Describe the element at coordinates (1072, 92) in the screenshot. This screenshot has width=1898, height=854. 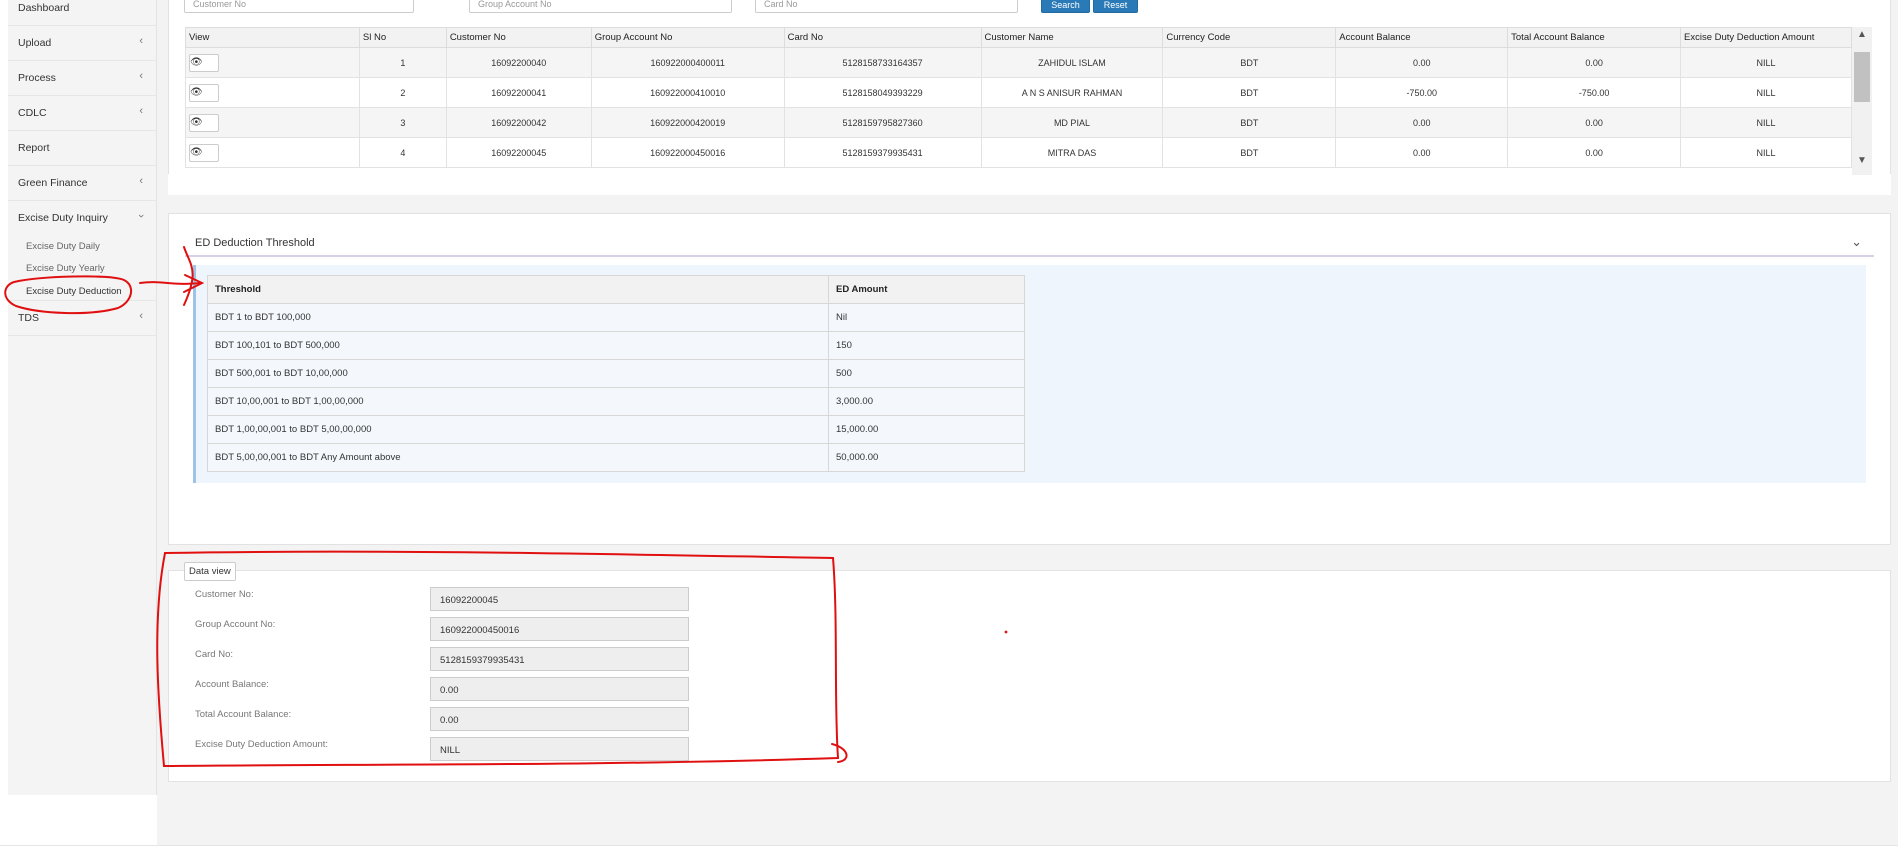
I see `cell-customer-name: A N S ANISUR RAHMAN` at that location.